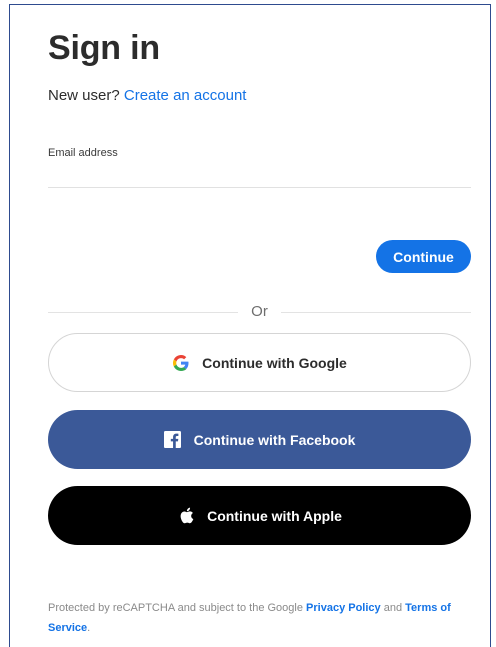  I want to click on facebook-button-label: Continue with Facebook, so click(274, 439).